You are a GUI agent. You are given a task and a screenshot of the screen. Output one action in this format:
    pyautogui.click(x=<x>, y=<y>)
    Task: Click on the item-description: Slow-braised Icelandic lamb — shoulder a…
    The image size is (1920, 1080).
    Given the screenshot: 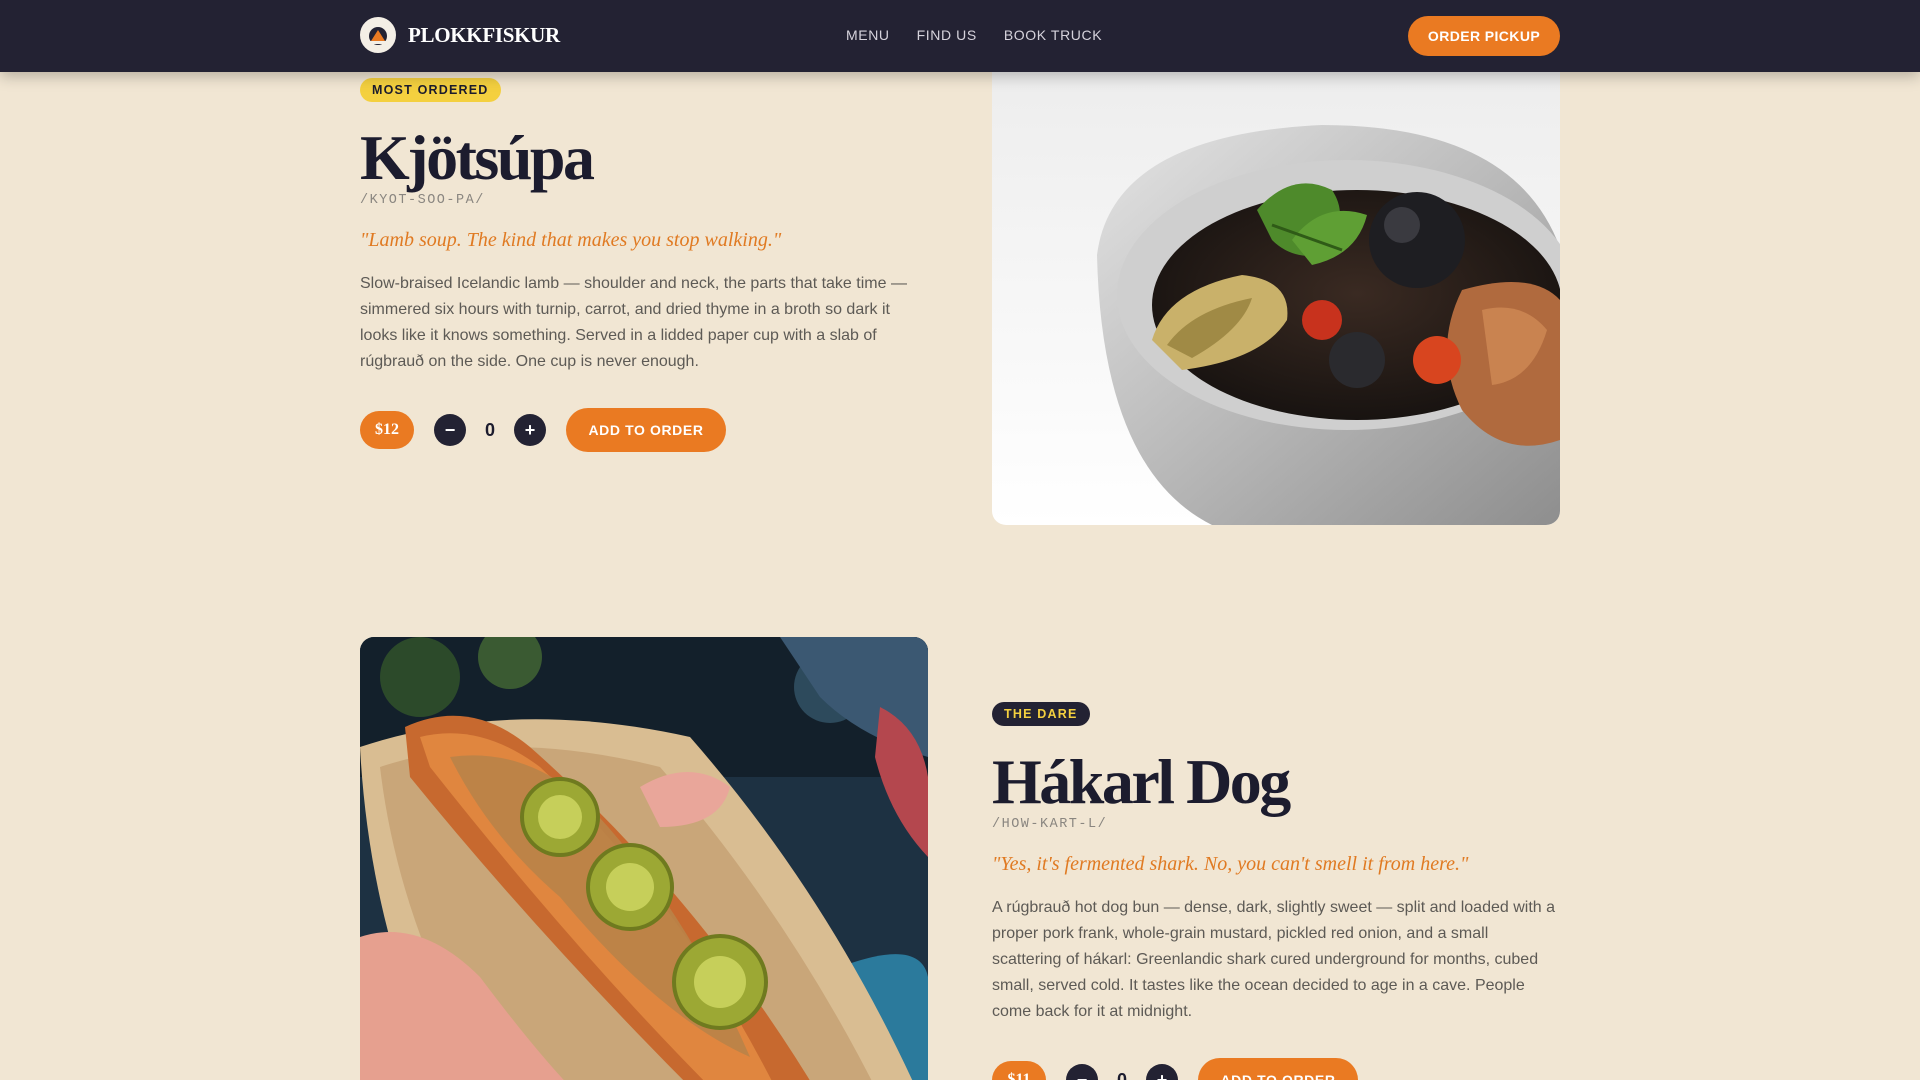 What is the action you would take?
    pyautogui.click(x=633, y=322)
    